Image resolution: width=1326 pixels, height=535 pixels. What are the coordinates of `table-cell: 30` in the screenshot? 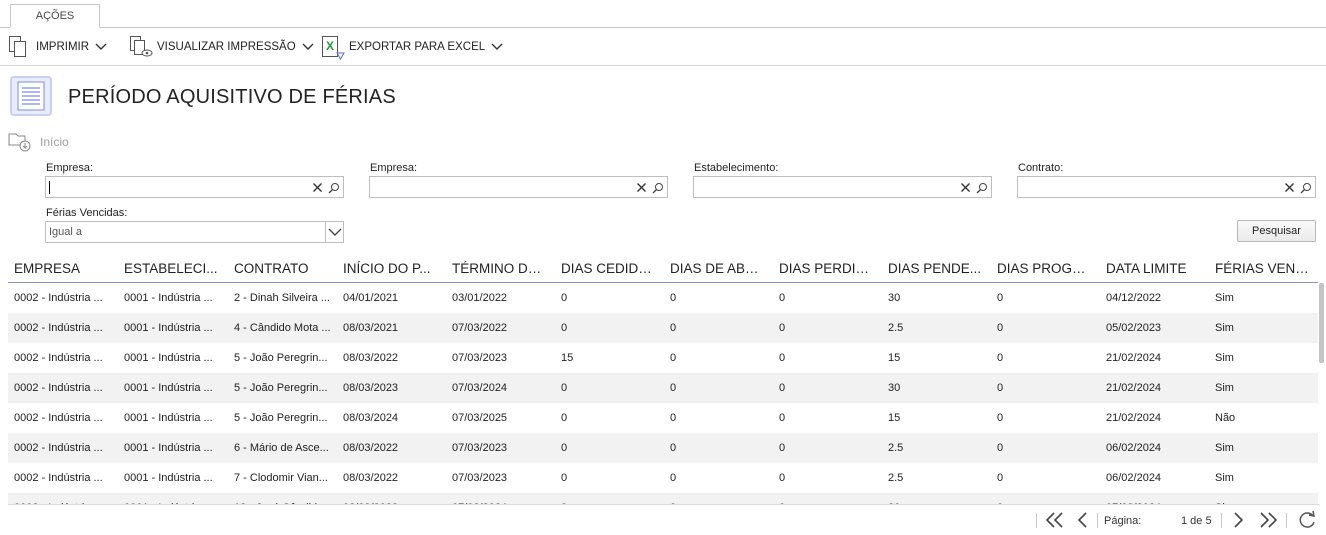 It's located at (894, 298).